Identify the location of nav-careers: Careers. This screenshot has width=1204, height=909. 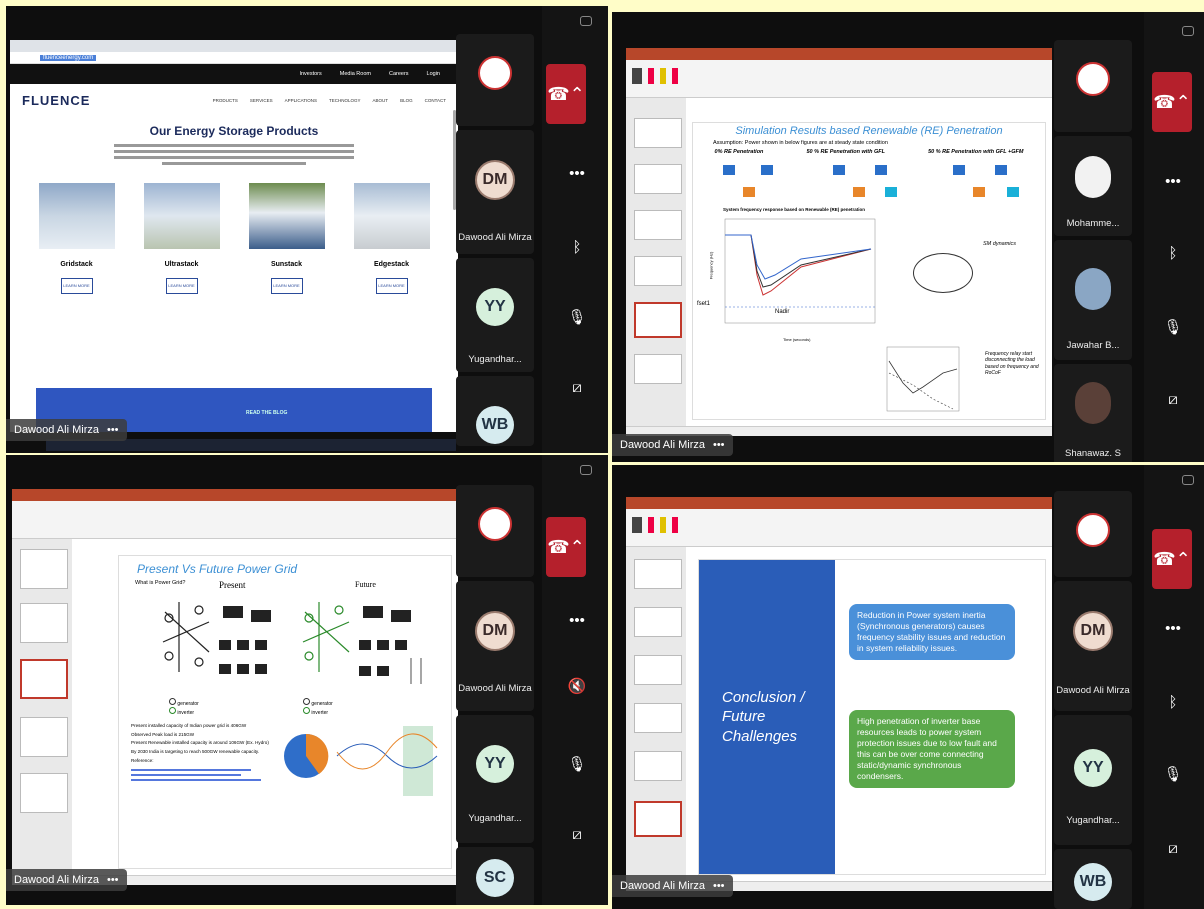
(399, 74).